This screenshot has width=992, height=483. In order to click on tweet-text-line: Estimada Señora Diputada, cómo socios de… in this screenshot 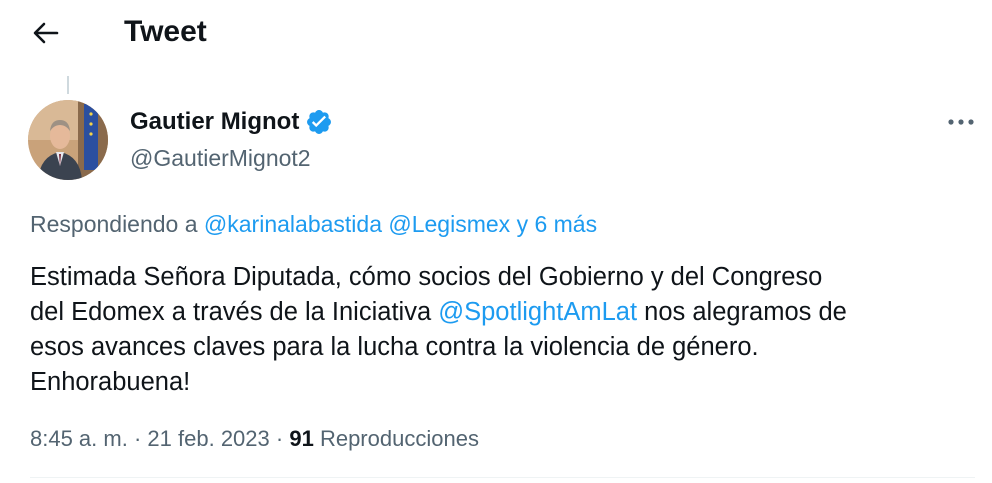, I will do `click(426, 277)`.